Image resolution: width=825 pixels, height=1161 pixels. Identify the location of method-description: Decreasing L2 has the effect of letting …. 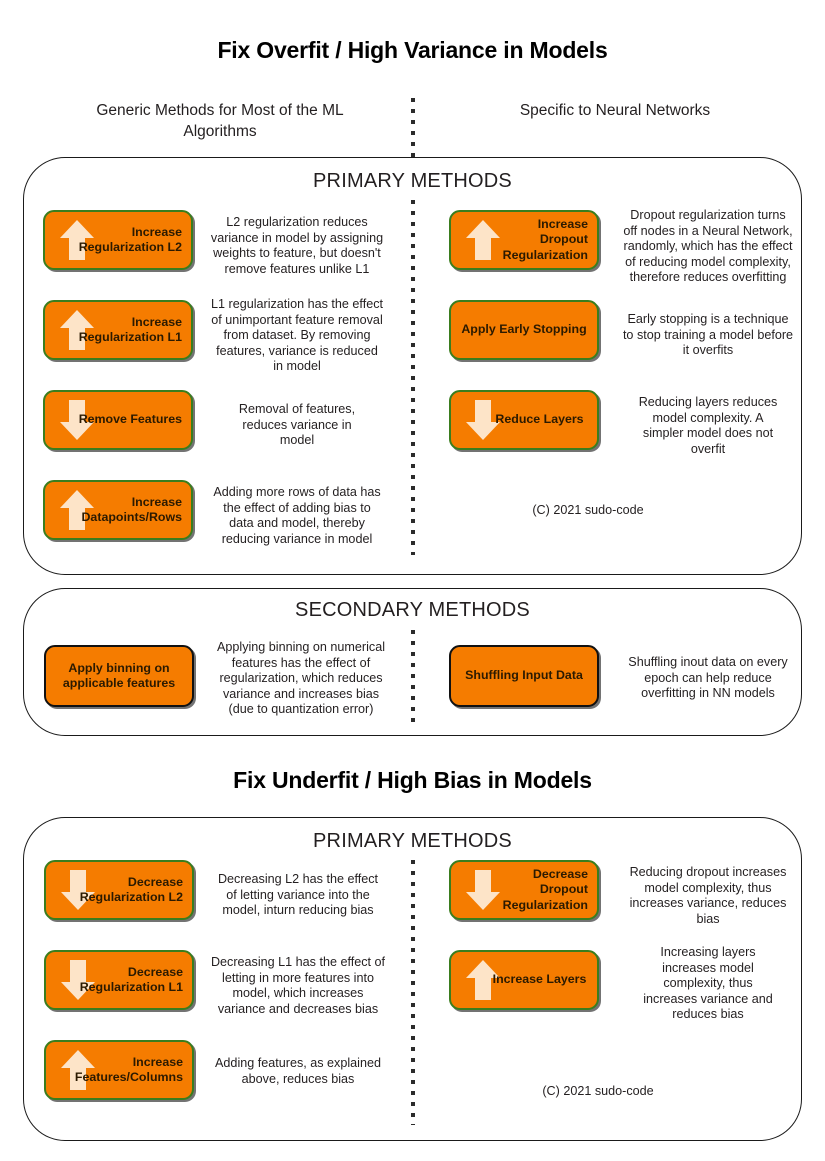
(298, 894).